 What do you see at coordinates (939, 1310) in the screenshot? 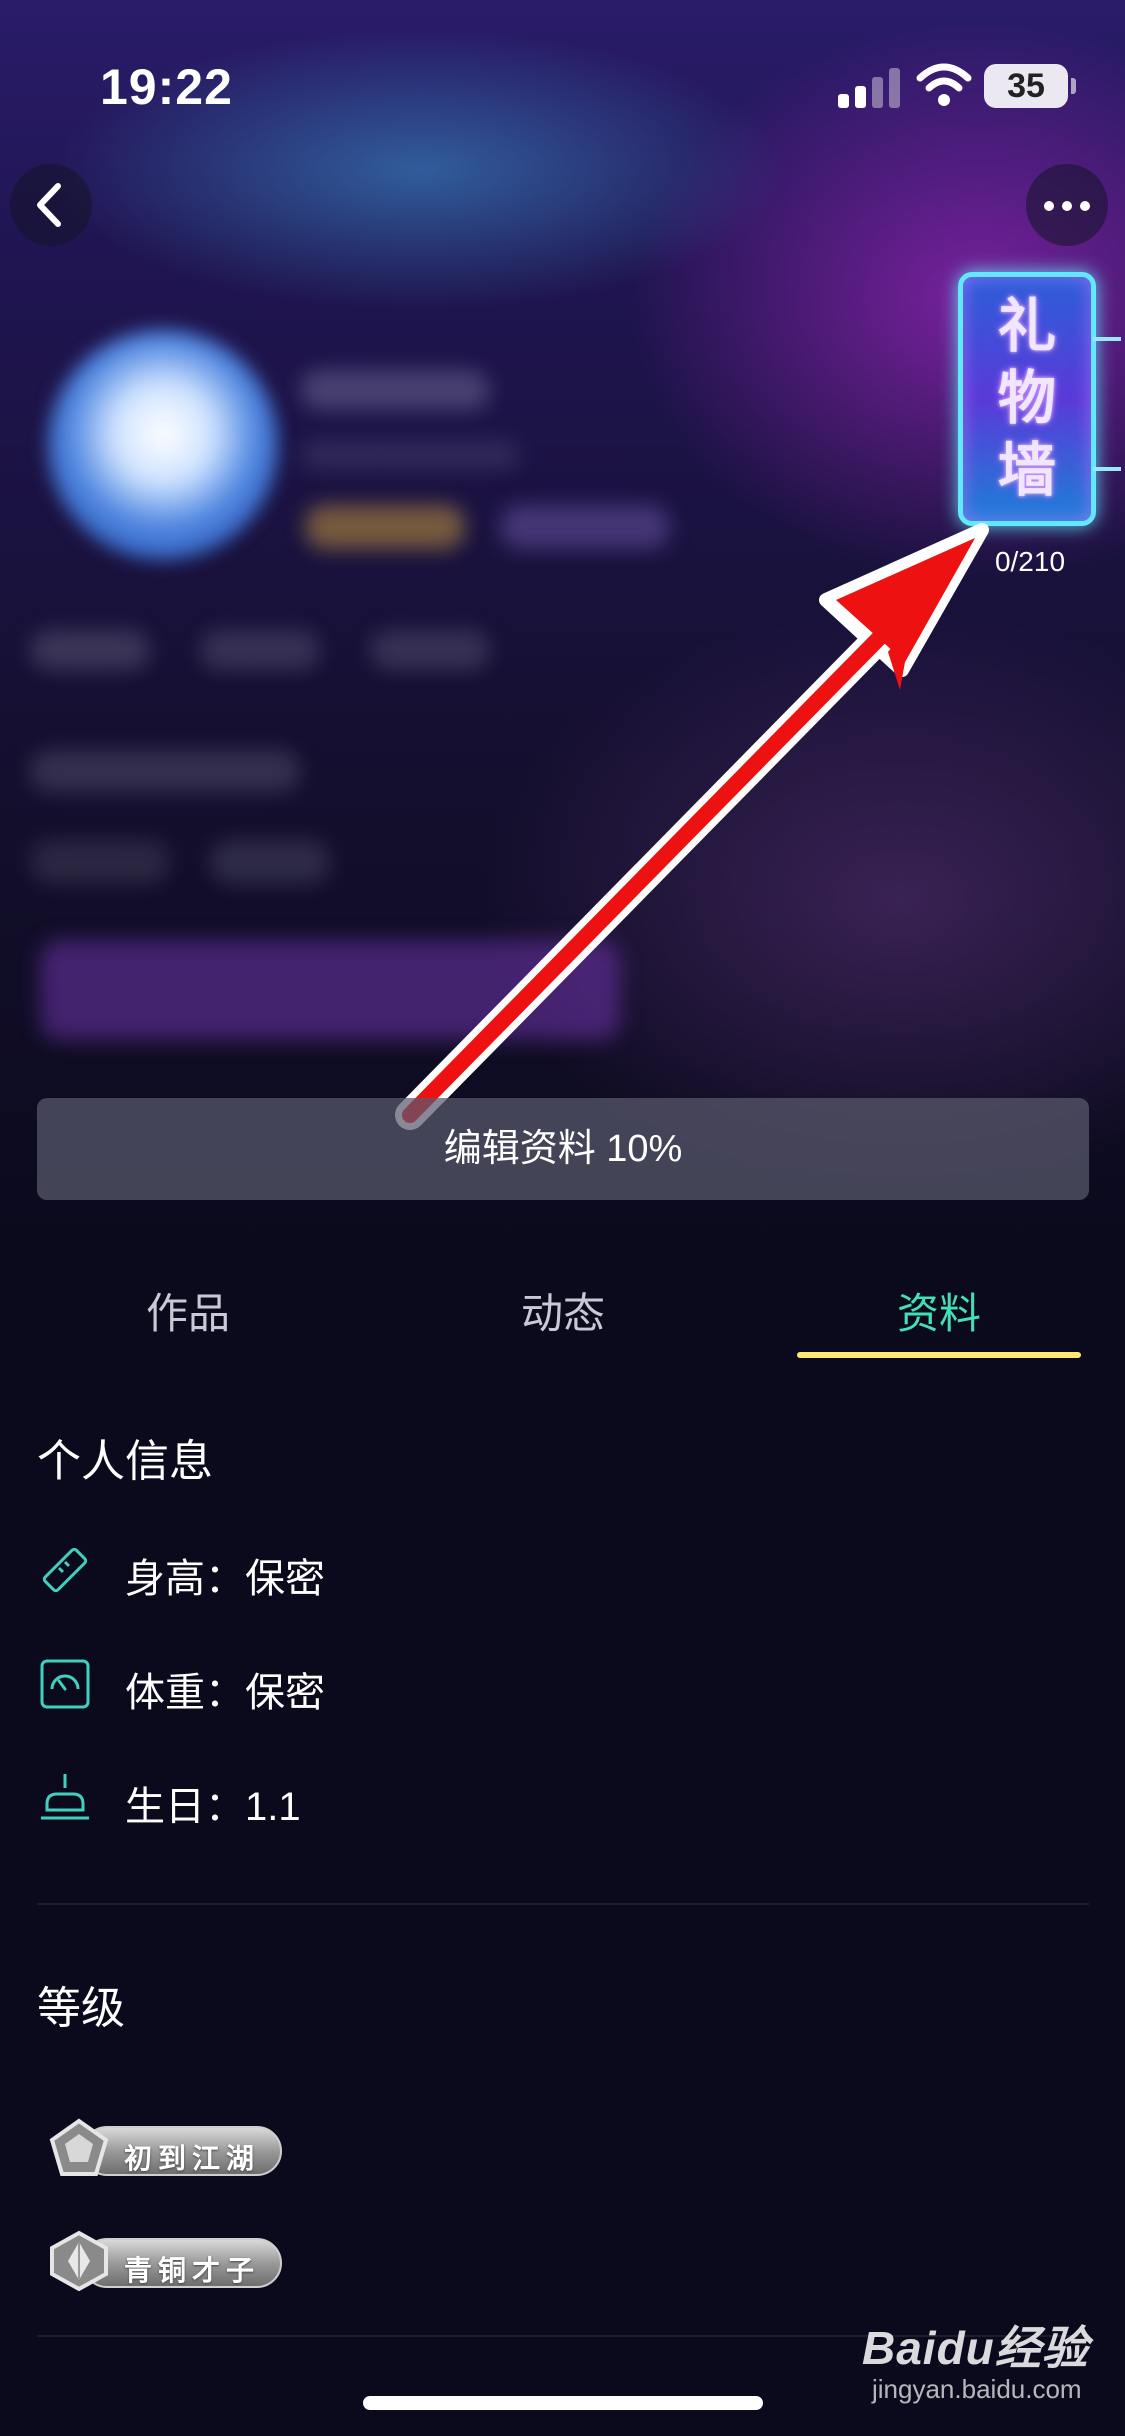
I see `tab-profile: 资料` at bounding box center [939, 1310].